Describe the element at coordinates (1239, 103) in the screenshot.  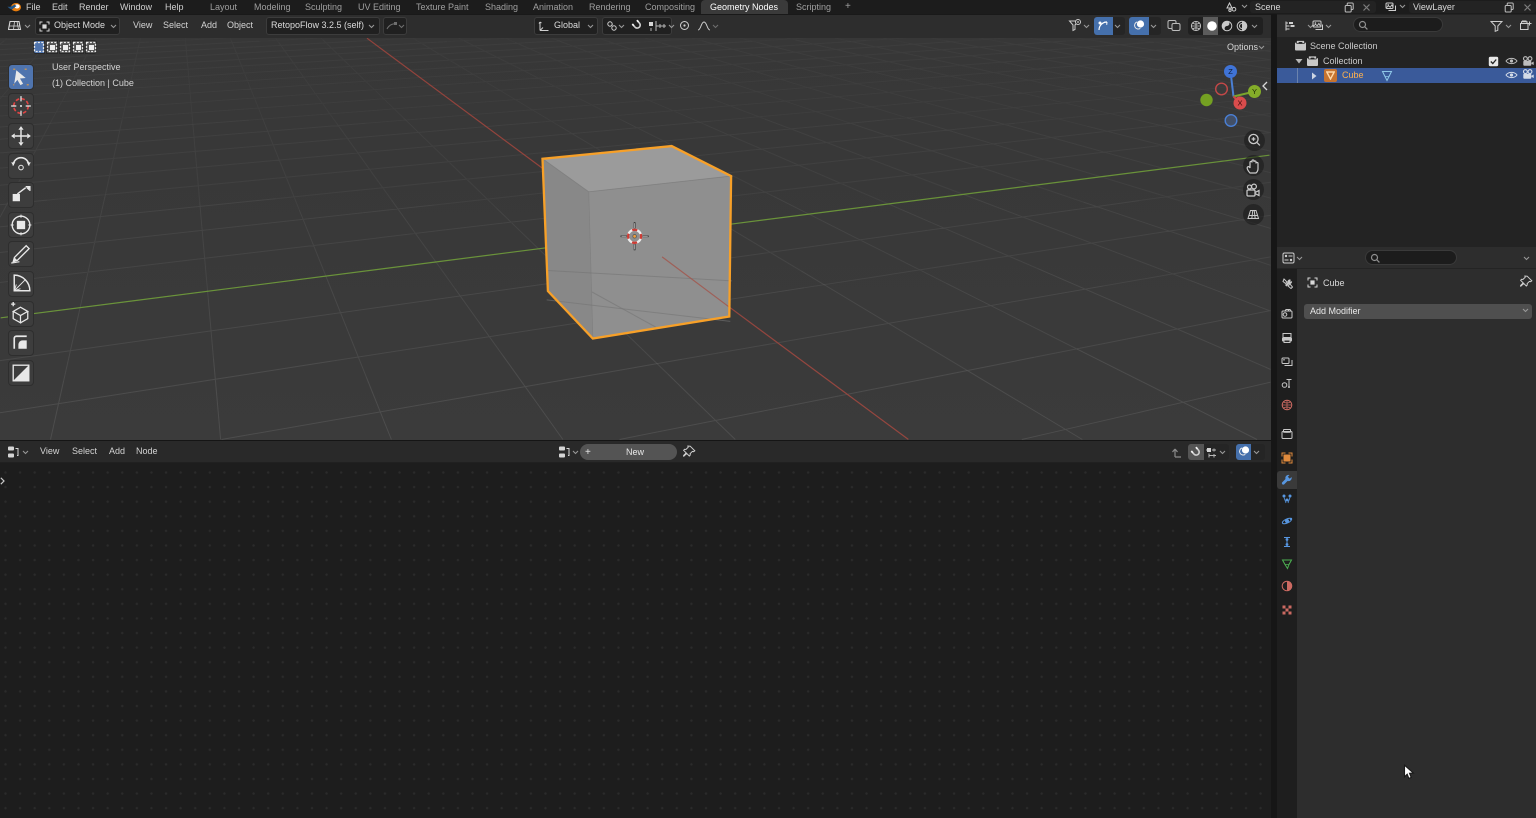
I see `svg-text: X` at that location.